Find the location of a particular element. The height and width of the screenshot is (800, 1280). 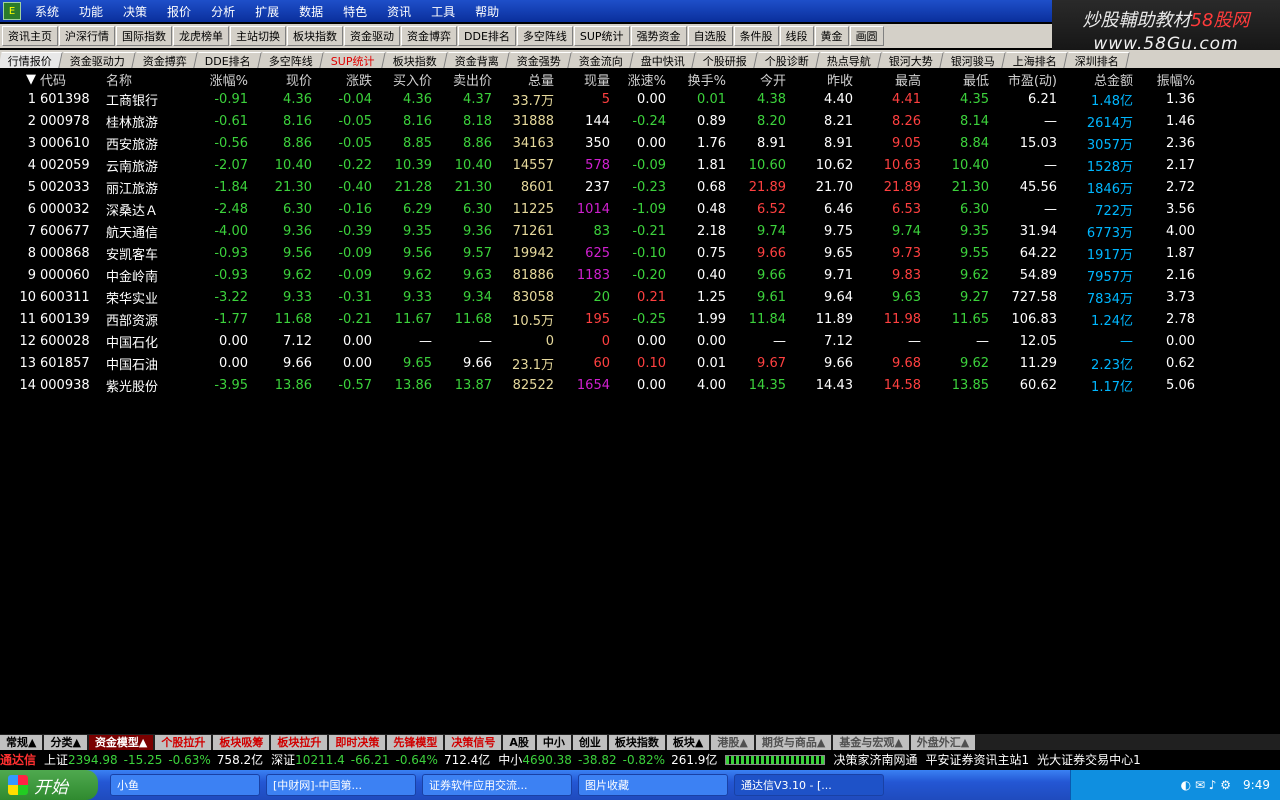

market-tab: 分类▲ is located at coordinates (65, 742).